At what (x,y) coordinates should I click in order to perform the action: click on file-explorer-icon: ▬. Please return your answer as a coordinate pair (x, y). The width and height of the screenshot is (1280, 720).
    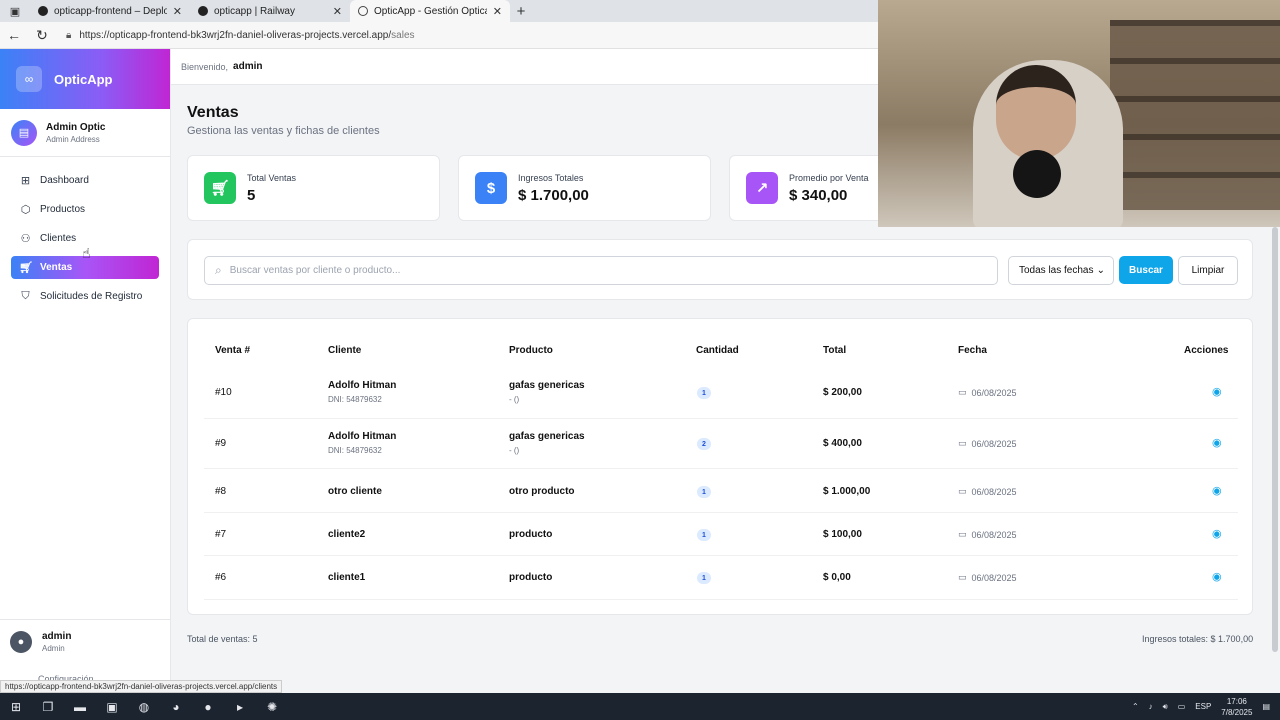
    Looking at the image, I should click on (80, 707).